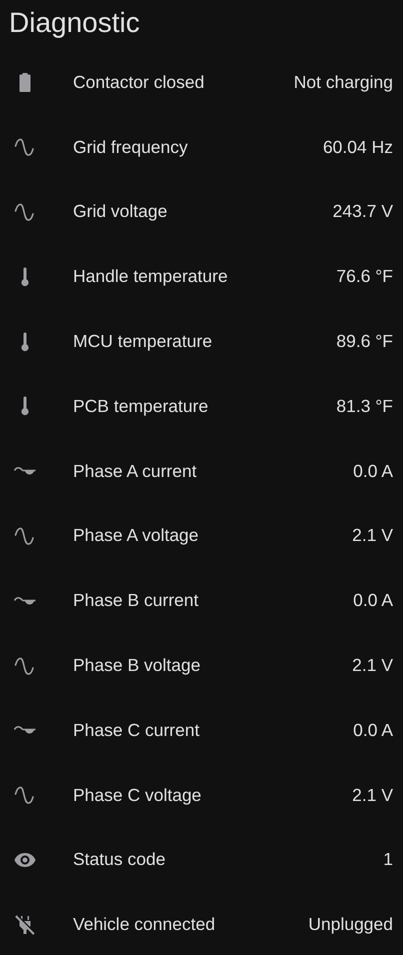 The width and height of the screenshot is (403, 955). What do you see at coordinates (357, 147) in the screenshot?
I see `entity-state: 60.04 Hz` at bounding box center [357, 147].